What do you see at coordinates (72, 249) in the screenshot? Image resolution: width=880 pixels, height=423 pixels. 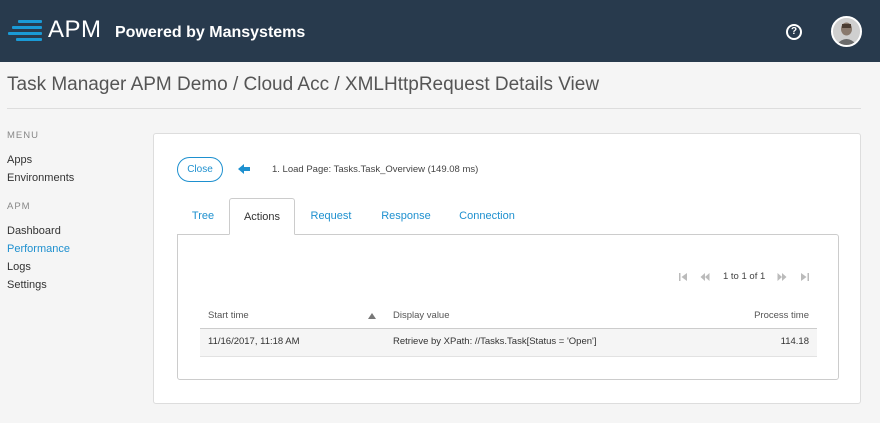 I see `sidebar-item-performance: Performance` at bounding box center [72, 249].